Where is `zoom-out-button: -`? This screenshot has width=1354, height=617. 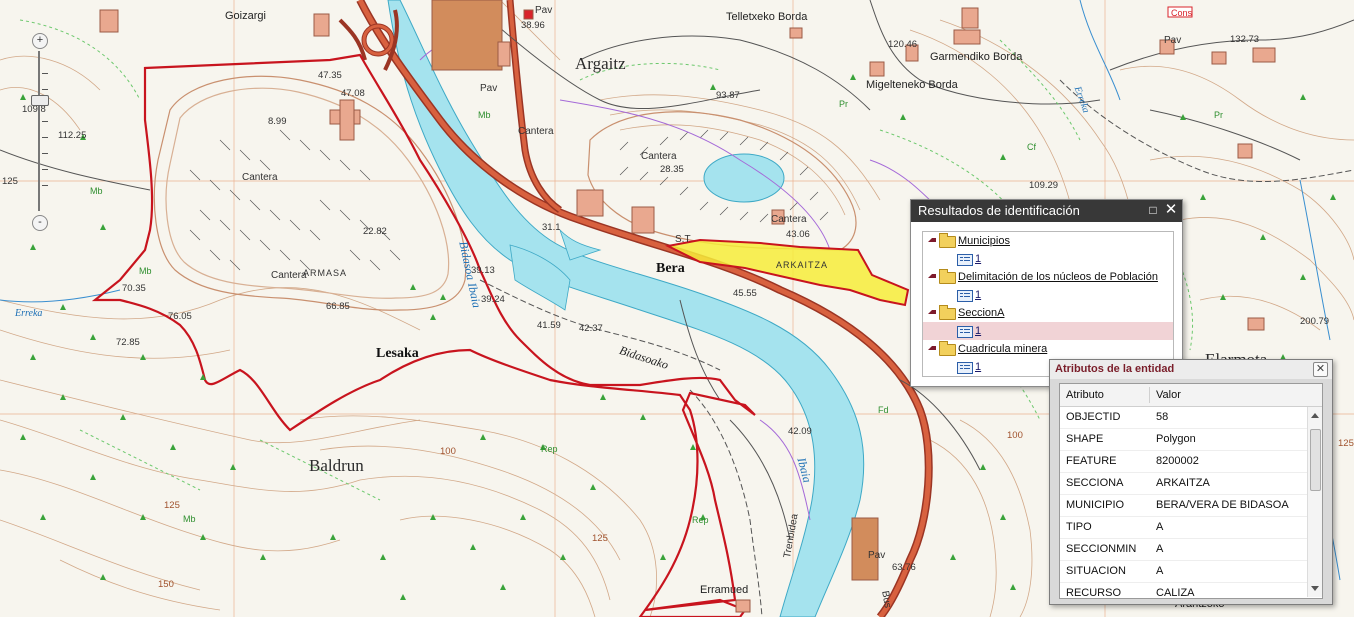
zoom-out-button: - is located at coordinates (40, 223).